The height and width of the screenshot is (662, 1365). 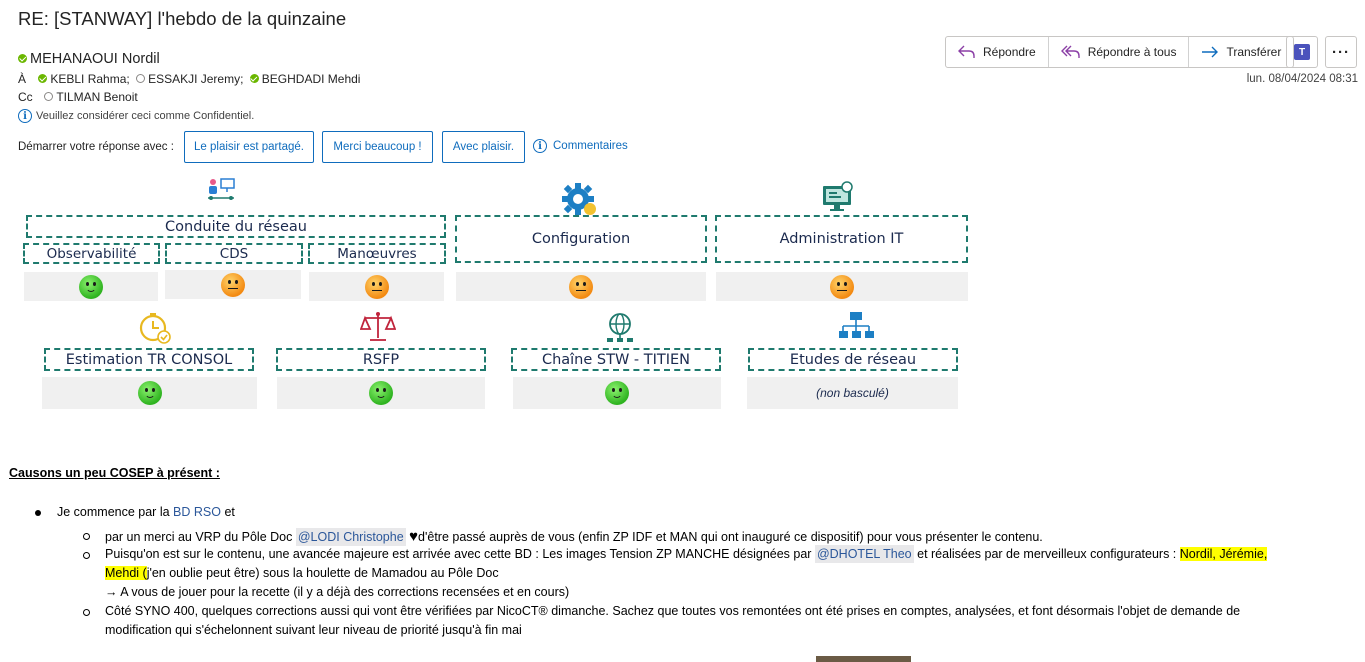 What do you see at coordinates (25, 116) in the screenshot?
I see `info-icon: i` at bounding box center [25, 116].